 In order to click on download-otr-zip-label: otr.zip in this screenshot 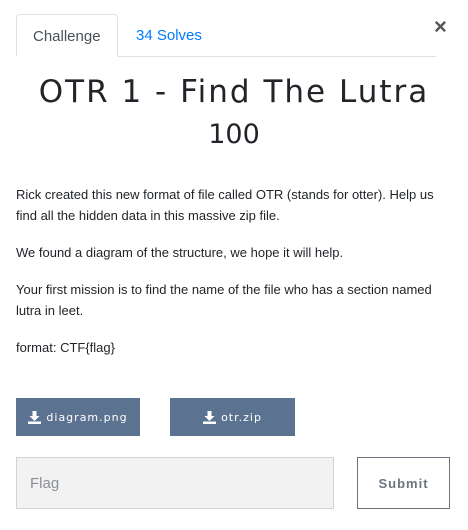, I will do `click(241, 417)`.